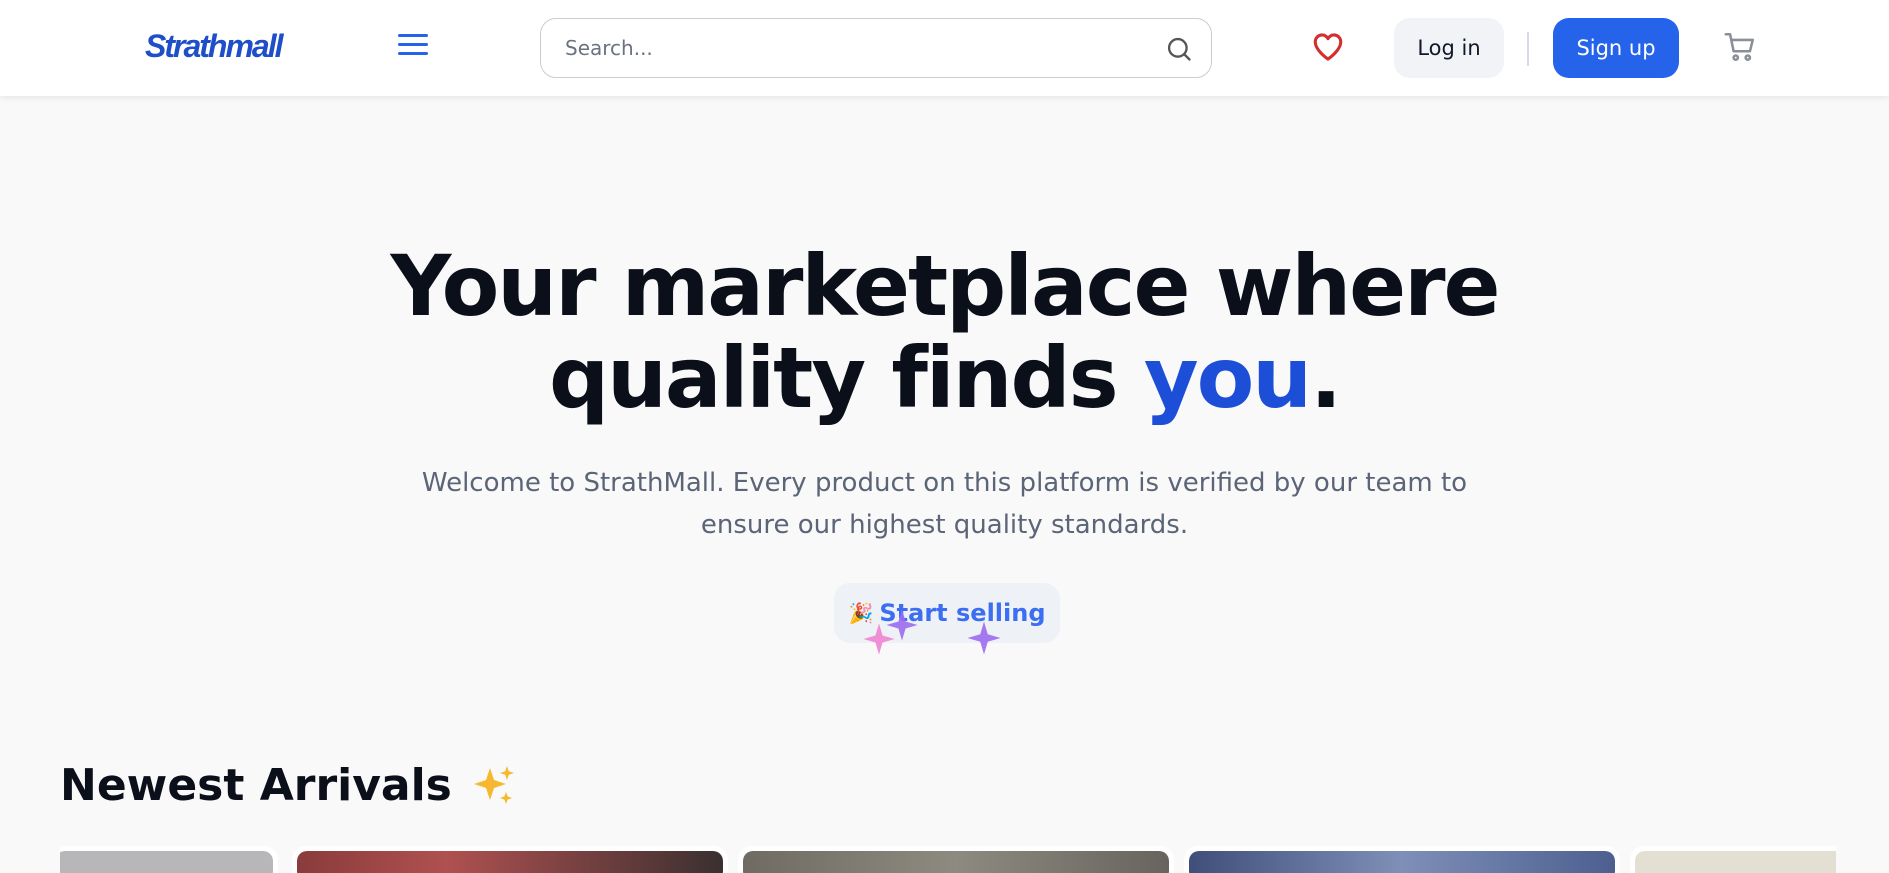 The width and height of the screenshot is (1889, 873). What do you see at coordinates (214, 46) in the screenshot?
I see `strathmall-logo: Strathmall` at bounding box center [214, 46].